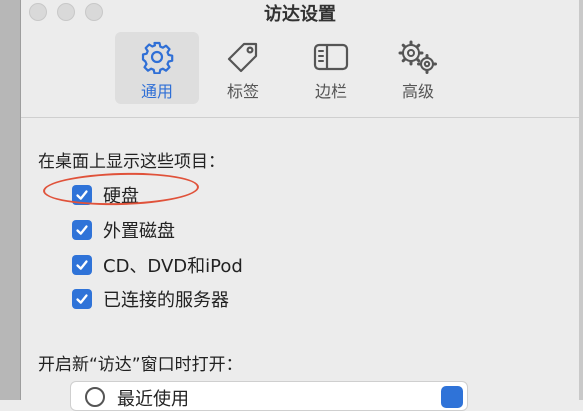 This screenshot has height=411, width=583. Describe the element at coordinates (330, 91) in the screenshot. I see `tab-sidebar-label: 边栏` at that location.